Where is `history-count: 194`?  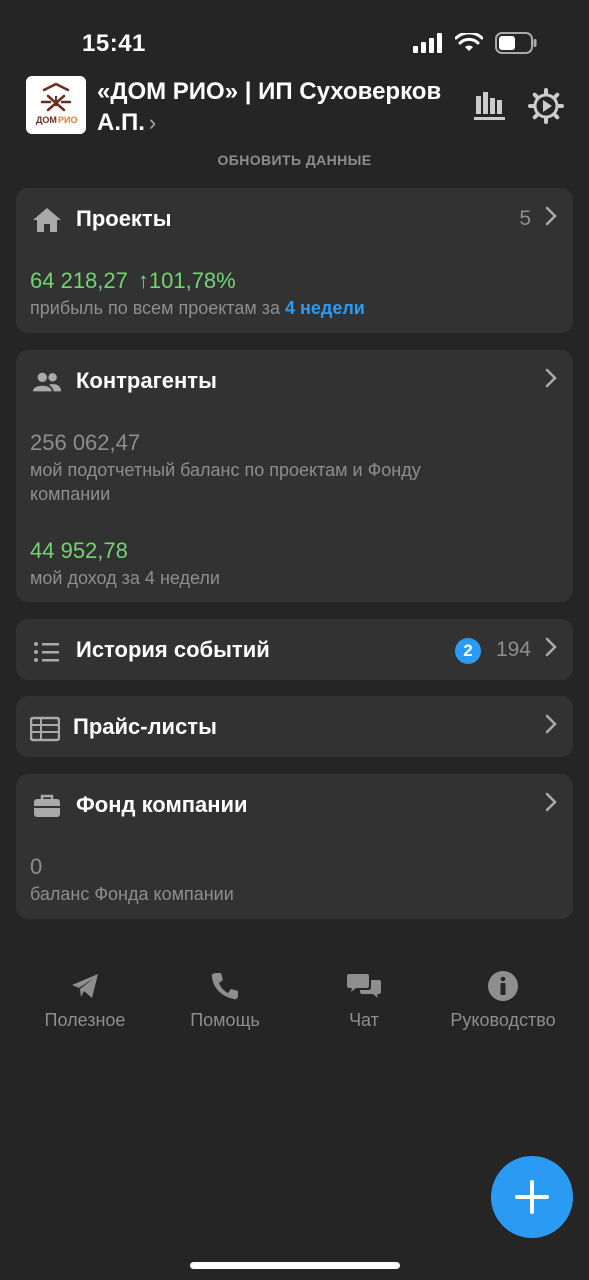
history-count: 194 is located at coordinates (513, 649).